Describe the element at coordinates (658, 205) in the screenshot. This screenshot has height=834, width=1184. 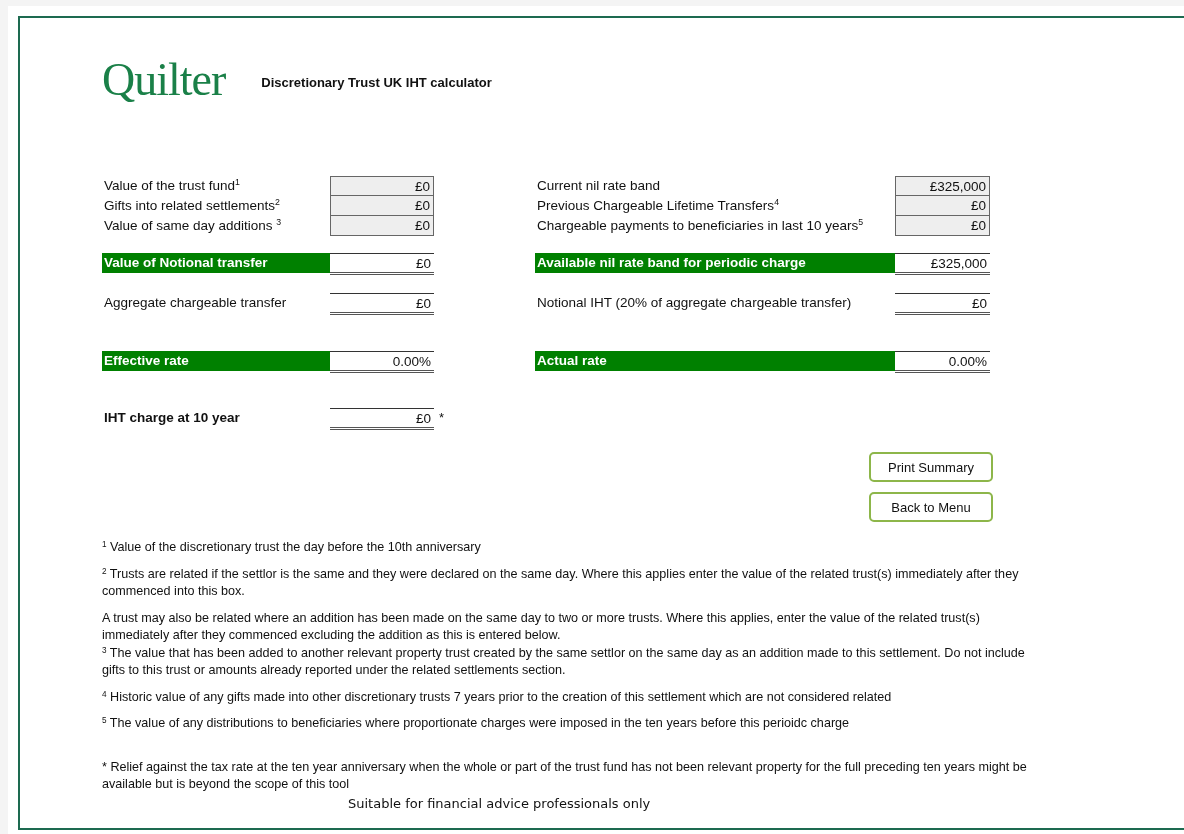
I see `input-label: Previous Chargeable Lifetime Transfers$^{4}$` at that location.